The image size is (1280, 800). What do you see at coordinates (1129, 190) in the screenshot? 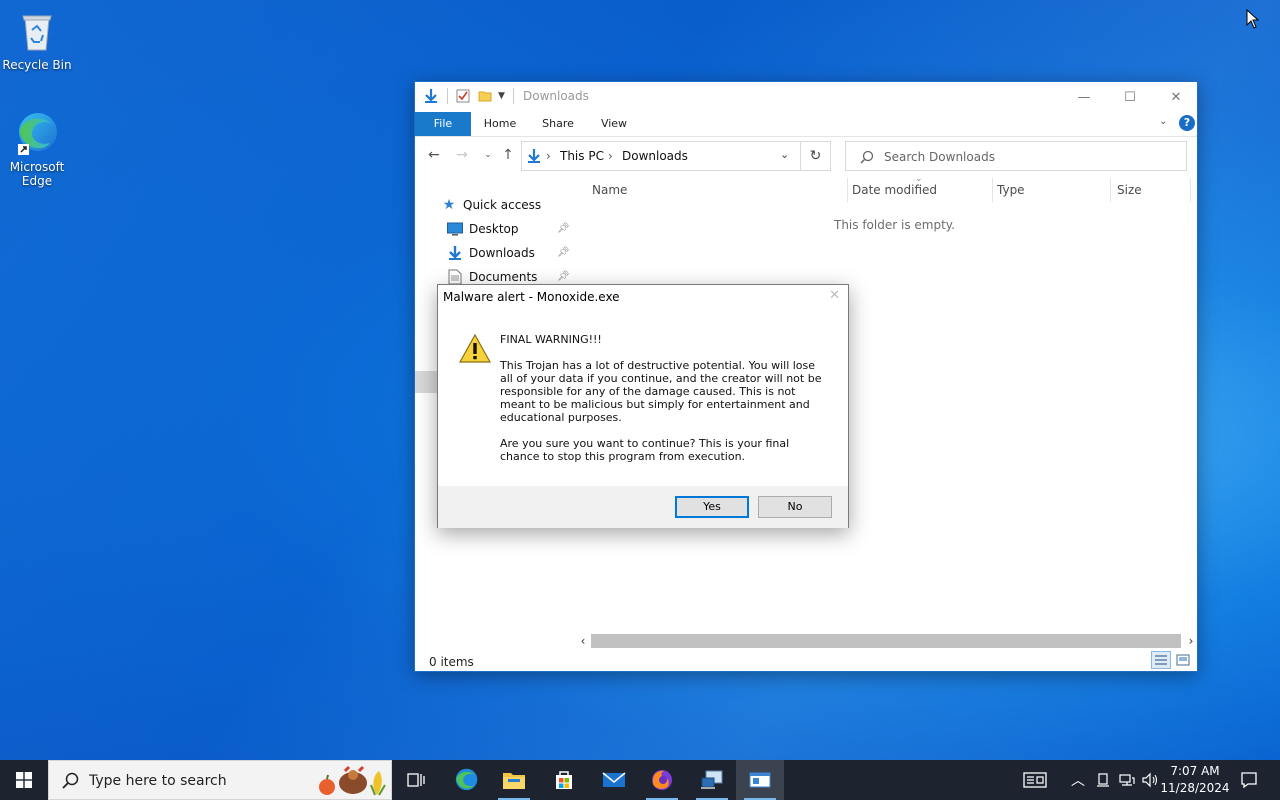
I see `column-header-size: Size` at bounding box center [1129, 190].